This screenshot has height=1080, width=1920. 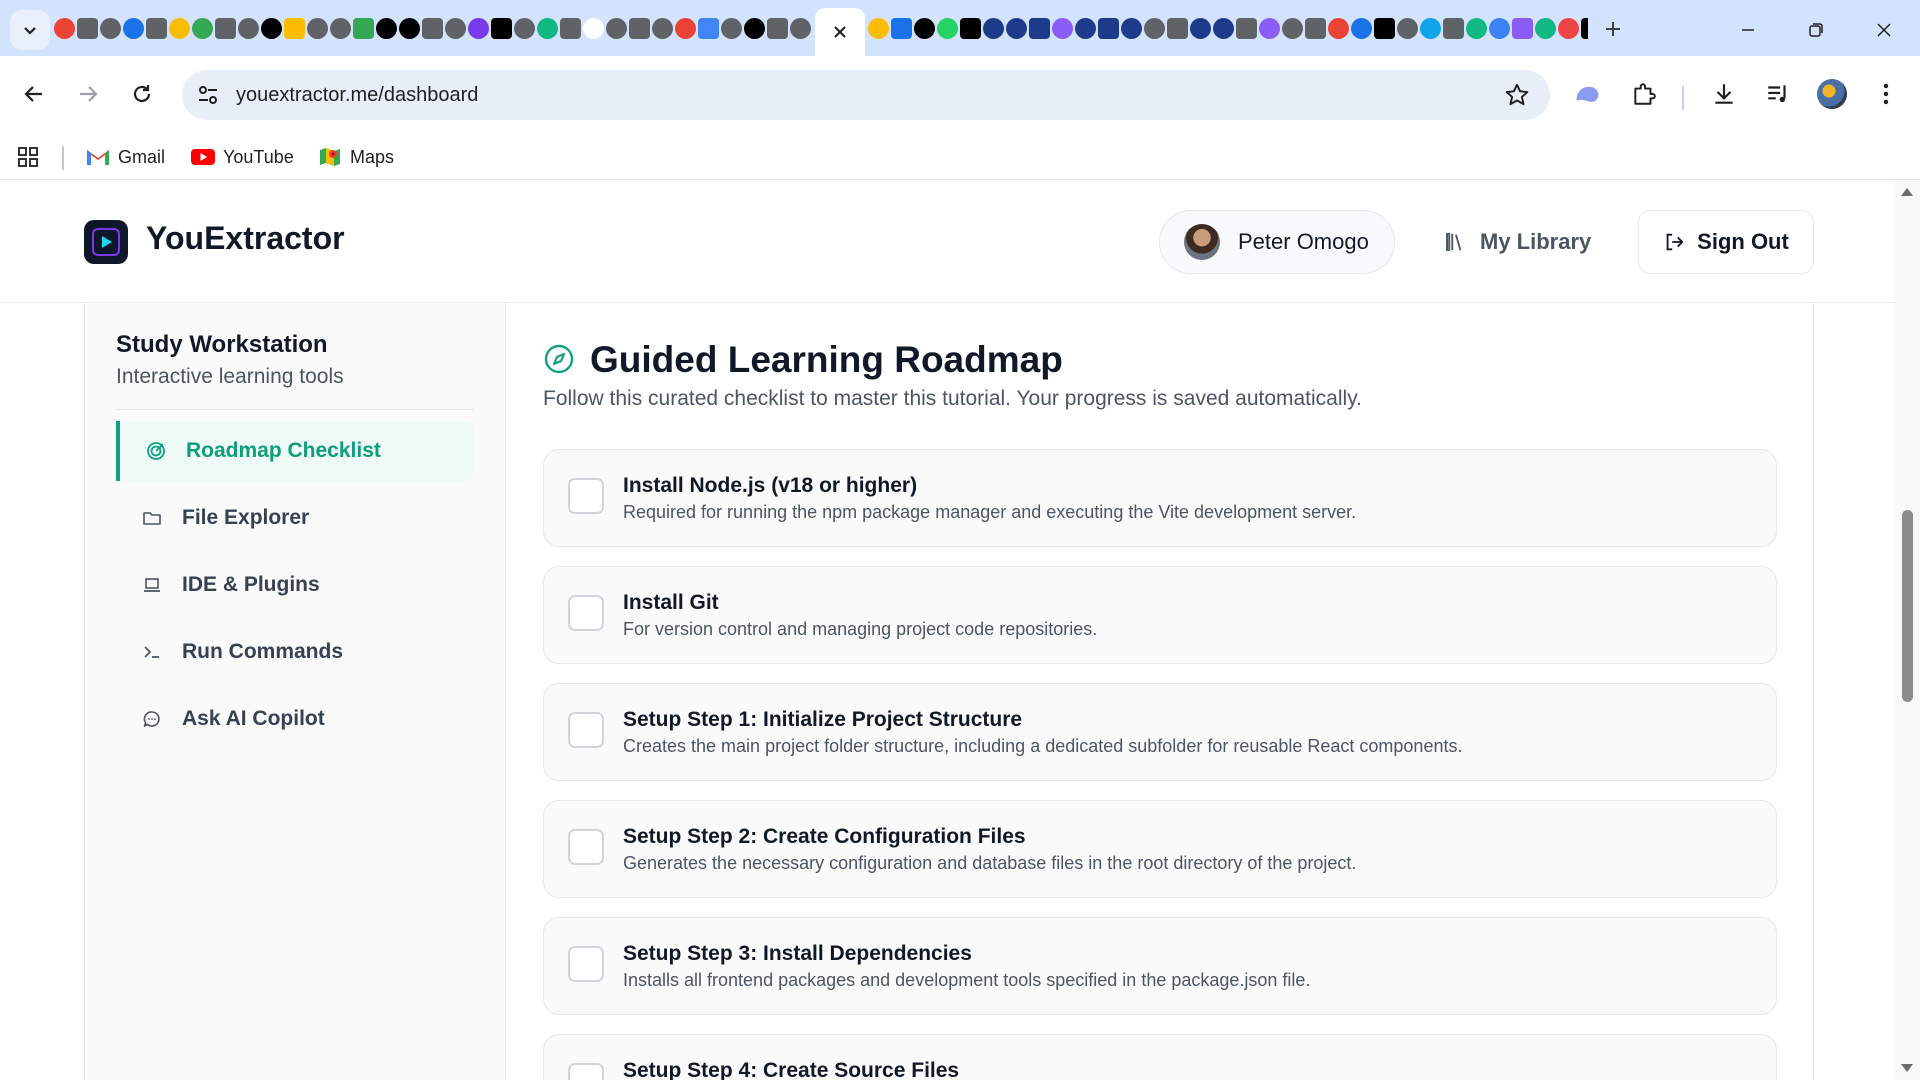 I want to click on sidebar-item-ide-plugins: IDE & Plugins, so click(x=295, y=585).